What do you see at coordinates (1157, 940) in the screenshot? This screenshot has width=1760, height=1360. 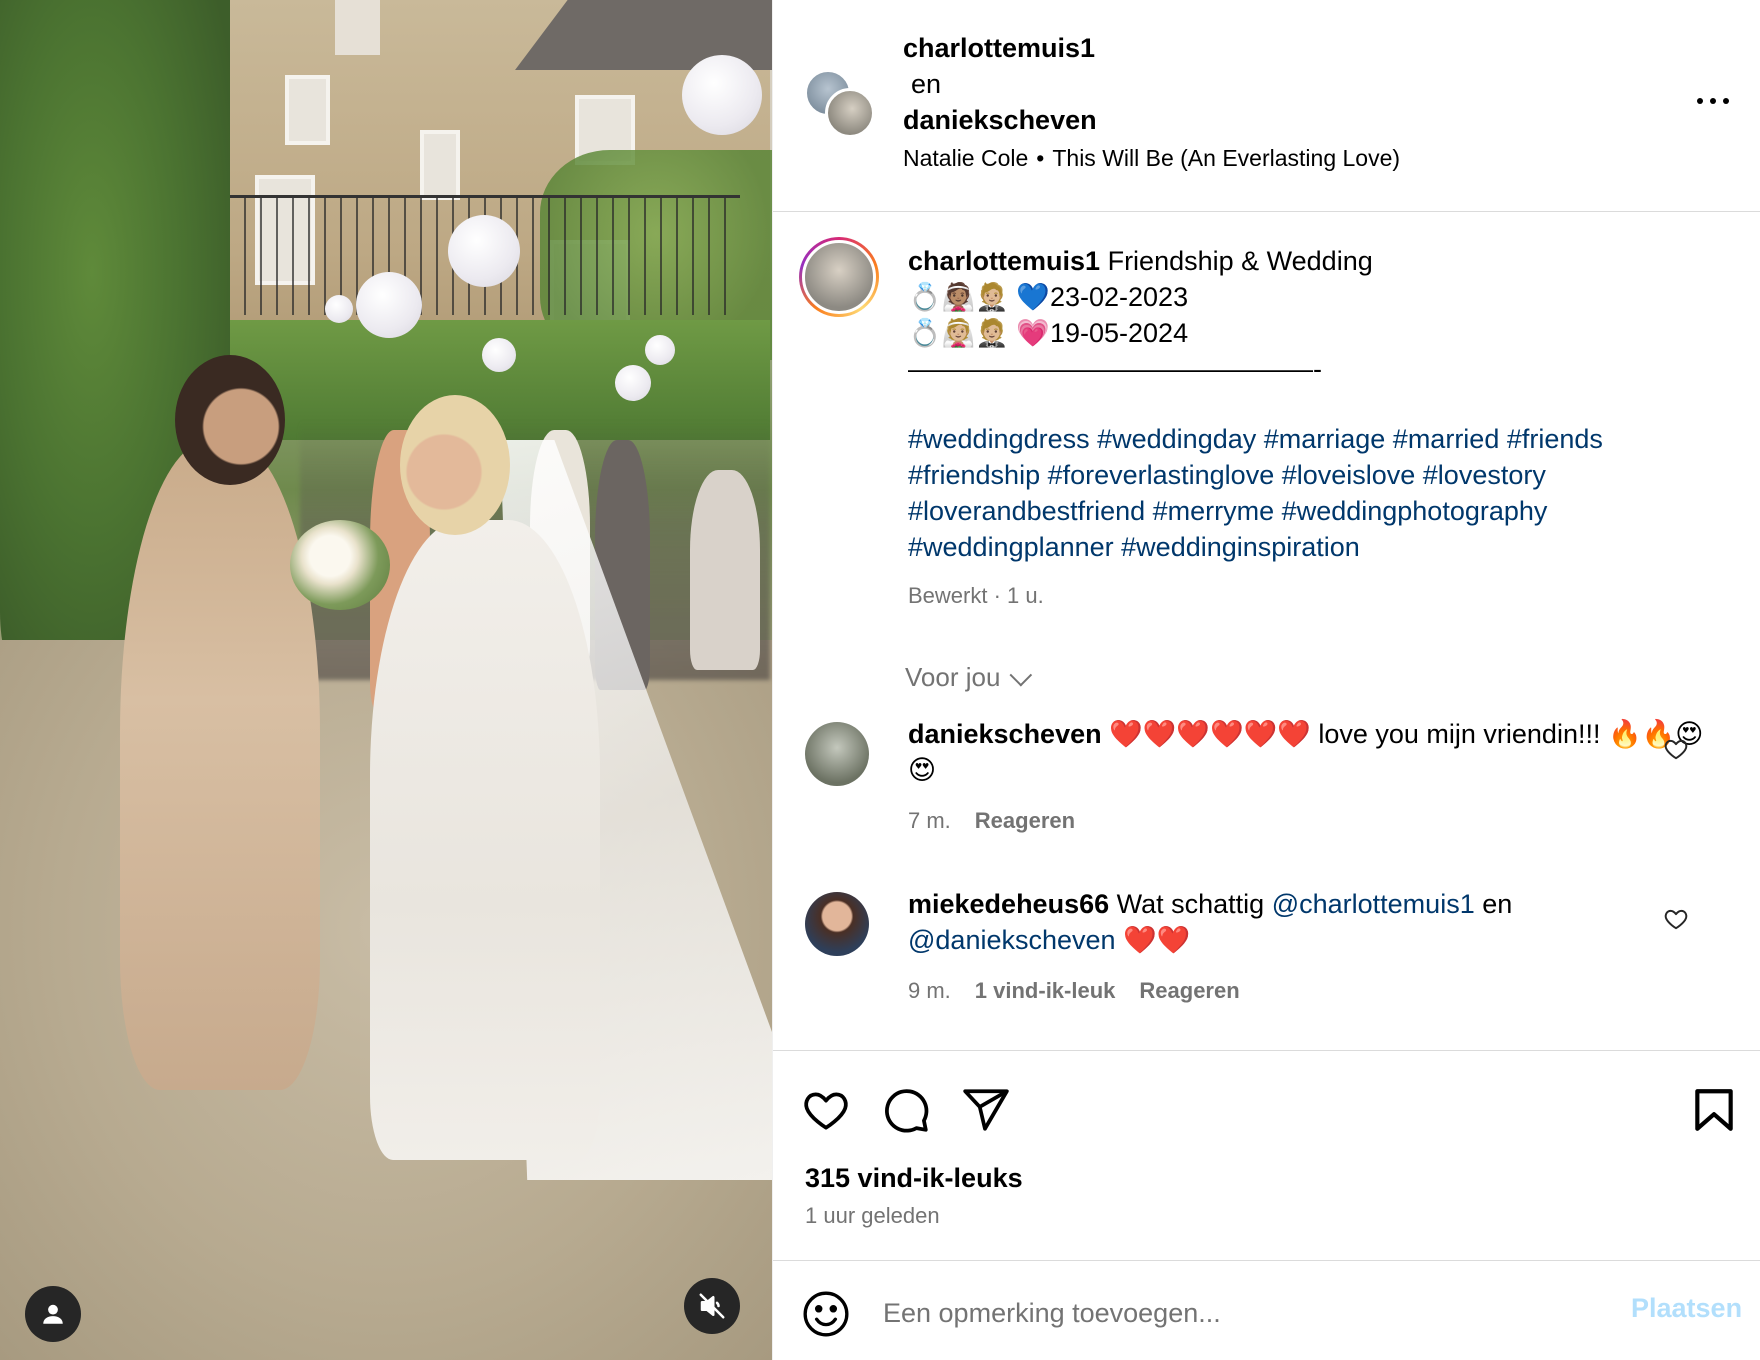 I see `comment-body: ❤️❤️` at bounding box center [1157, 940].